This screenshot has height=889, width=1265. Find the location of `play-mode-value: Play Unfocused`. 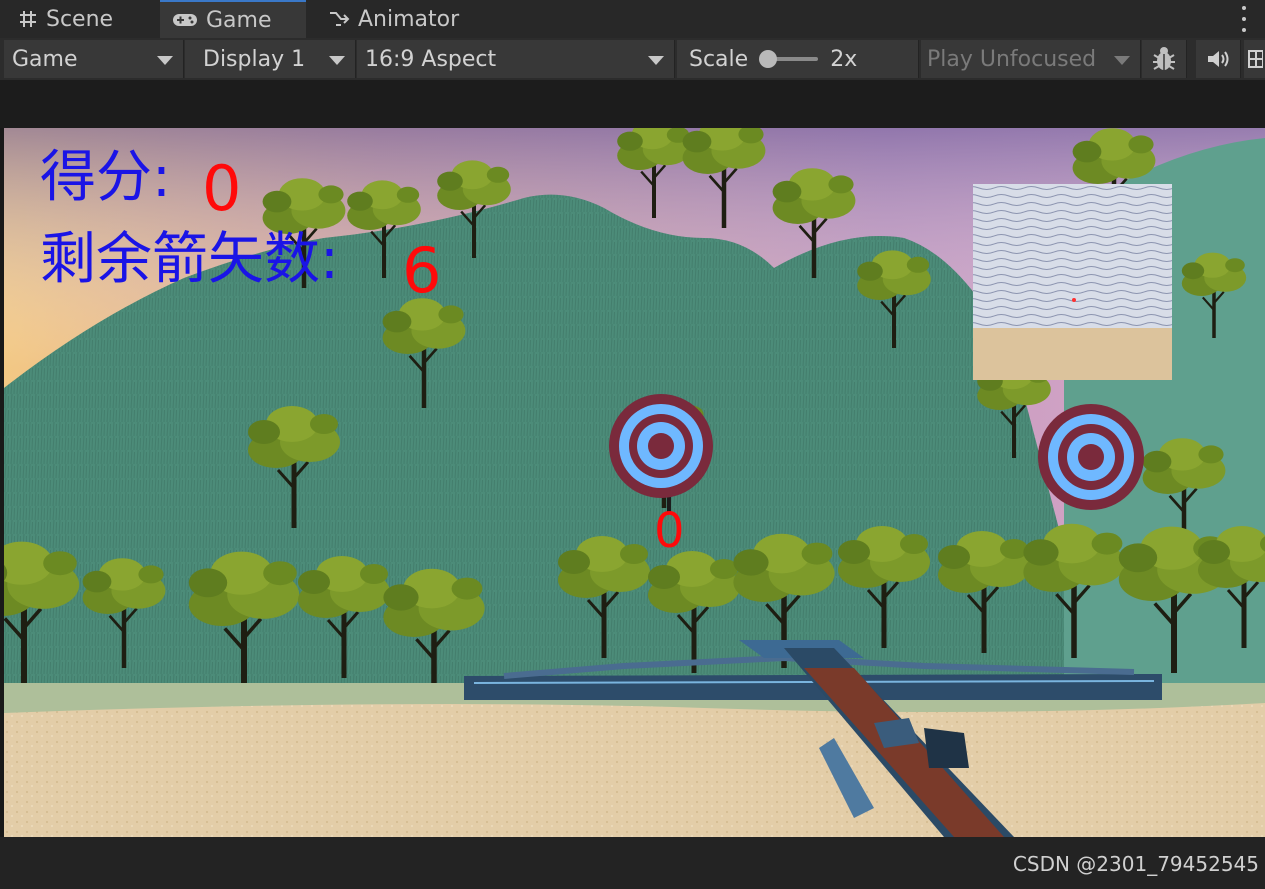

play-mode-value: Play Unfocused is located at coordinates (1012, 59).